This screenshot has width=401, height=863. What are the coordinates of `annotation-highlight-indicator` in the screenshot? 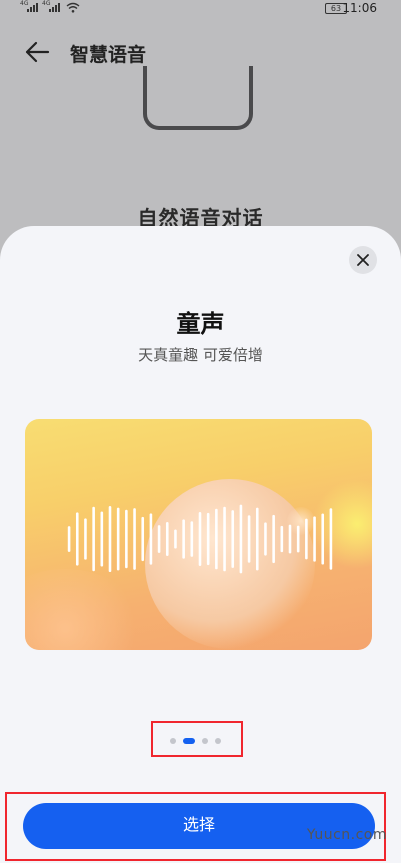 It's located at (197, 739).